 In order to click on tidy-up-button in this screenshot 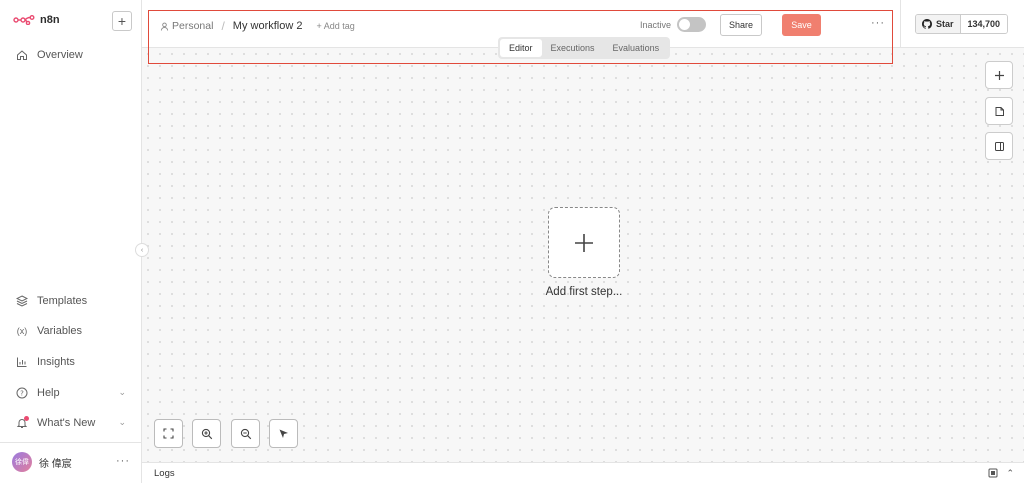, I will do `click(283, 433)`.